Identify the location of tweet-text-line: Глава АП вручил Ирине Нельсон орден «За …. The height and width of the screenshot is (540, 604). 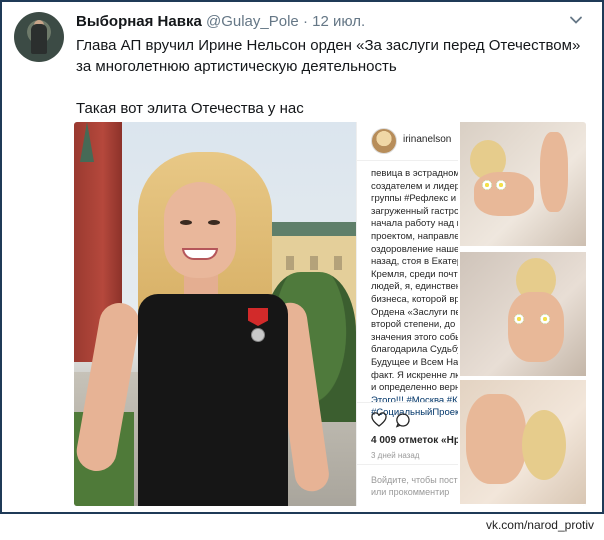
(328, 56).